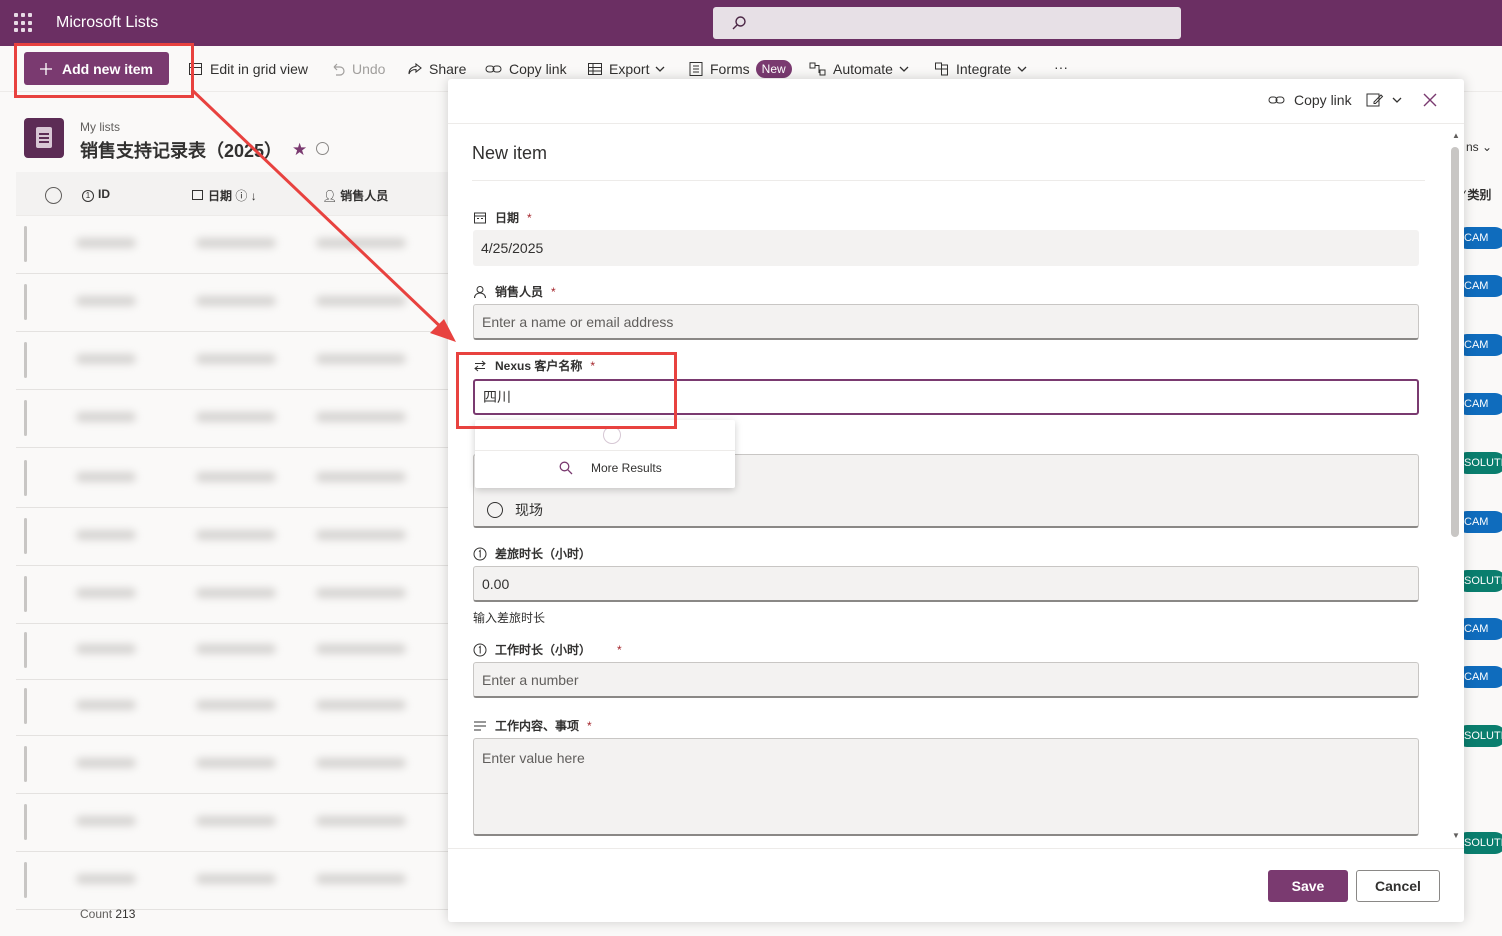  I want to click on annotation-arrow, so click(323, 215).